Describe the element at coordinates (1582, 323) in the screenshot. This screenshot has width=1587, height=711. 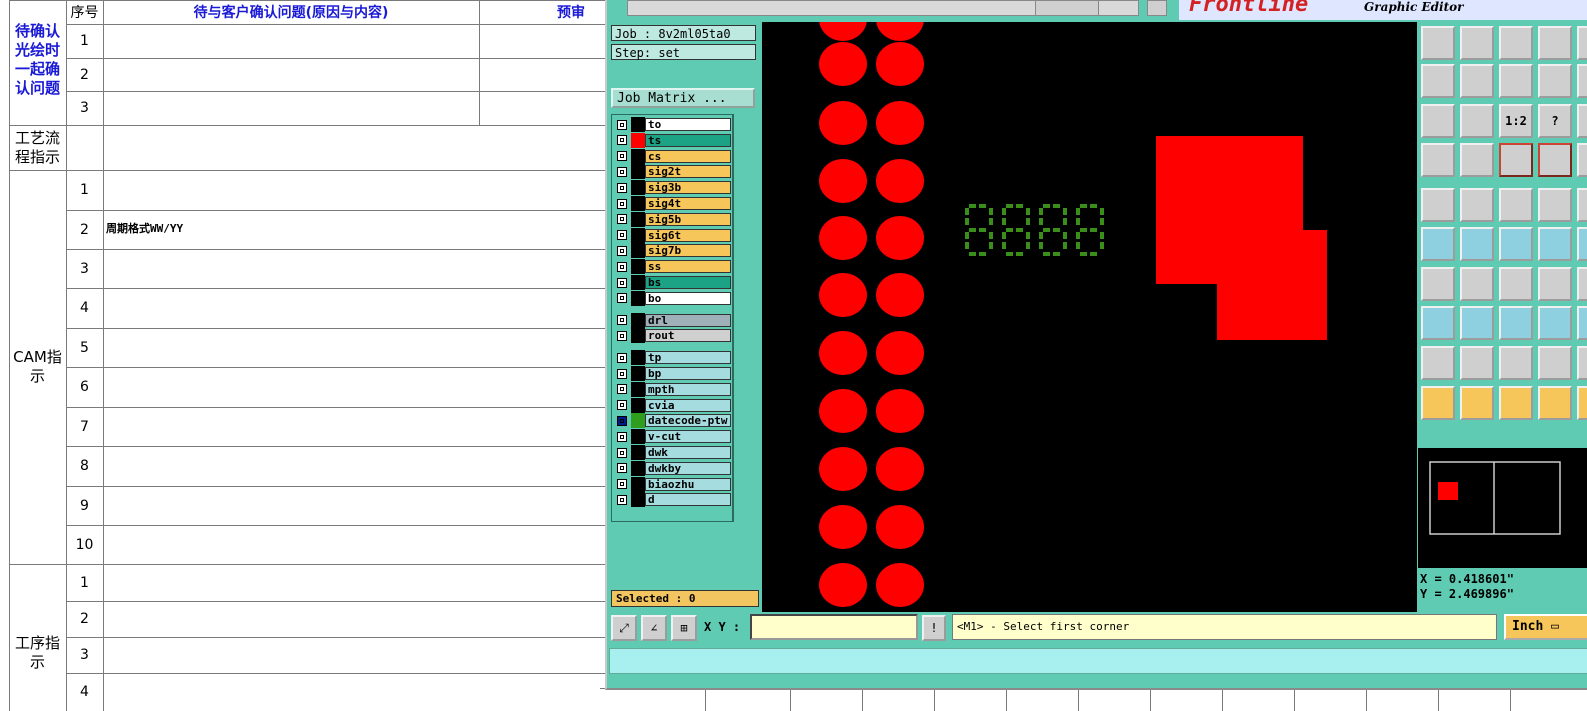
I see `block-icon` at that location.